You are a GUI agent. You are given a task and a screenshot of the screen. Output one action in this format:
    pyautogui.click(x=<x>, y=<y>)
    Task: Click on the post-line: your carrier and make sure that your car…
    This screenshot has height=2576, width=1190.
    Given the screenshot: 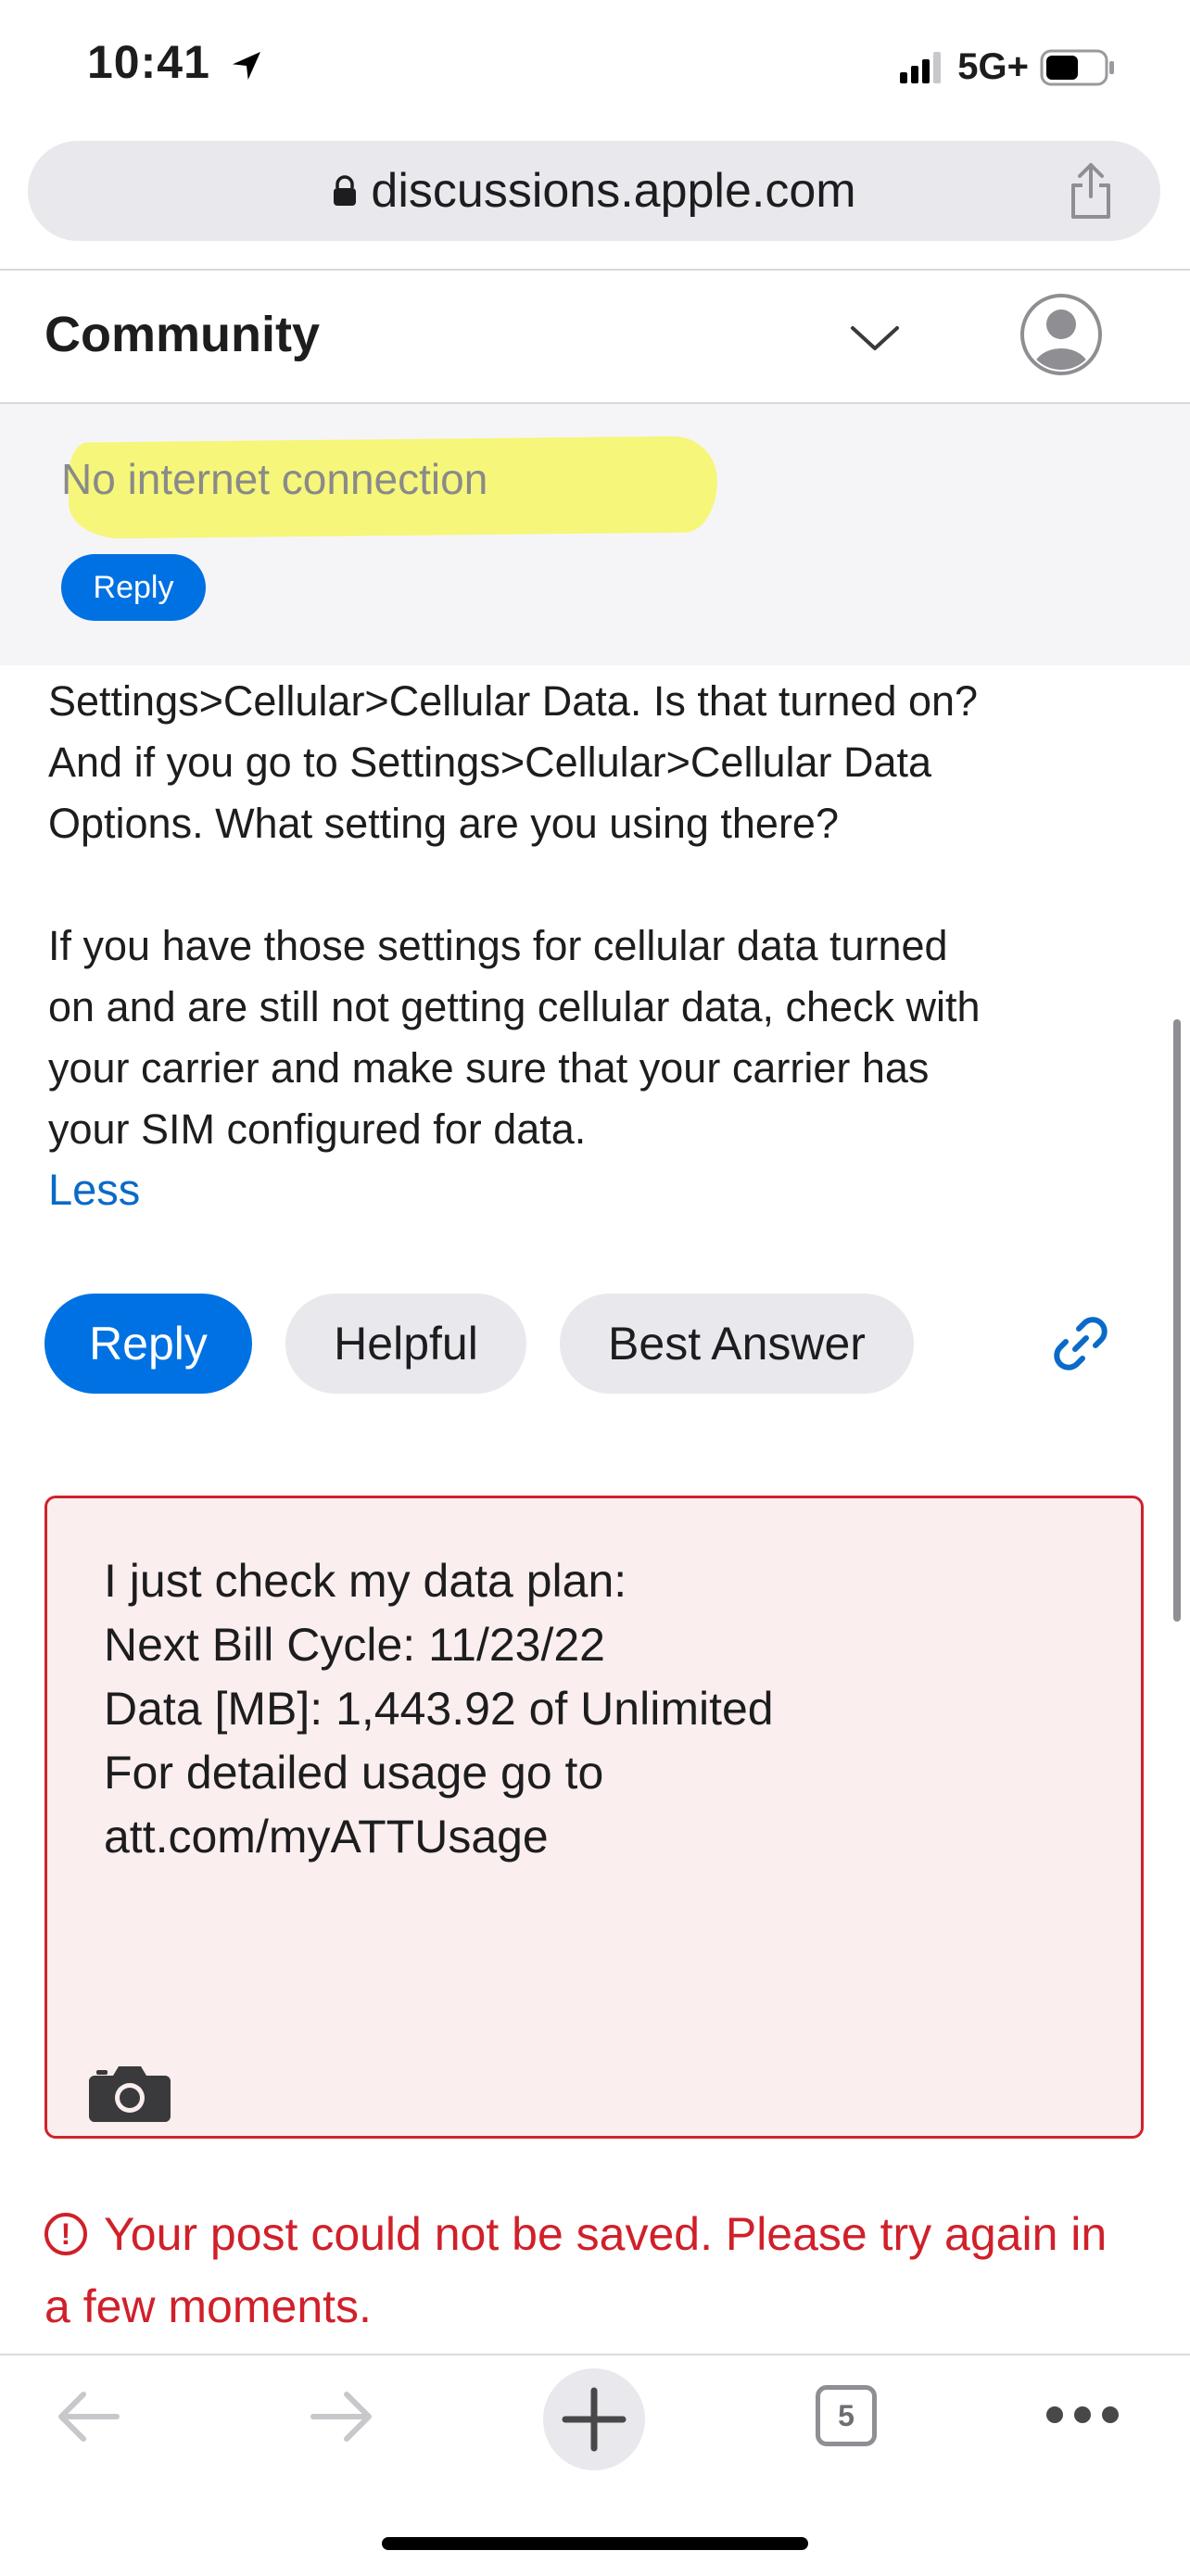 What is the action you would take?
    pyautogui.click(x=489, y=1068)
    